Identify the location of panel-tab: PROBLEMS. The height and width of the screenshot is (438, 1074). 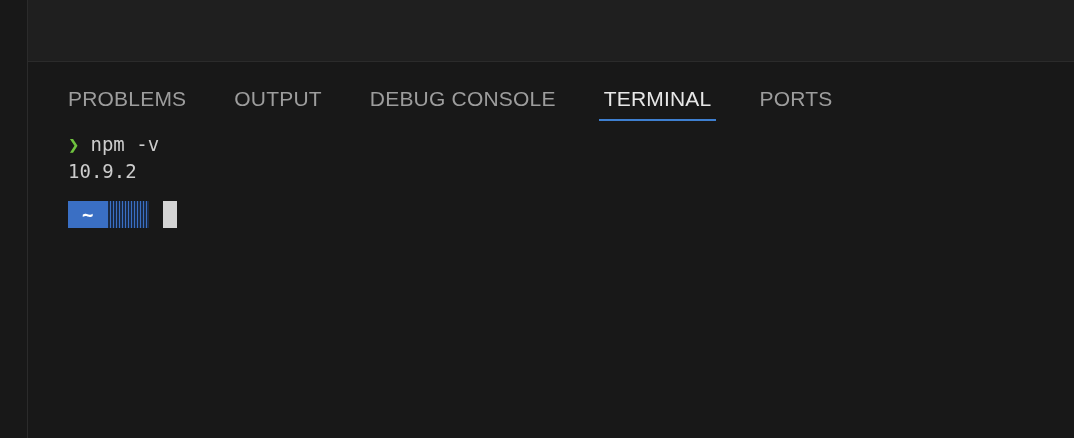
(127, 102).